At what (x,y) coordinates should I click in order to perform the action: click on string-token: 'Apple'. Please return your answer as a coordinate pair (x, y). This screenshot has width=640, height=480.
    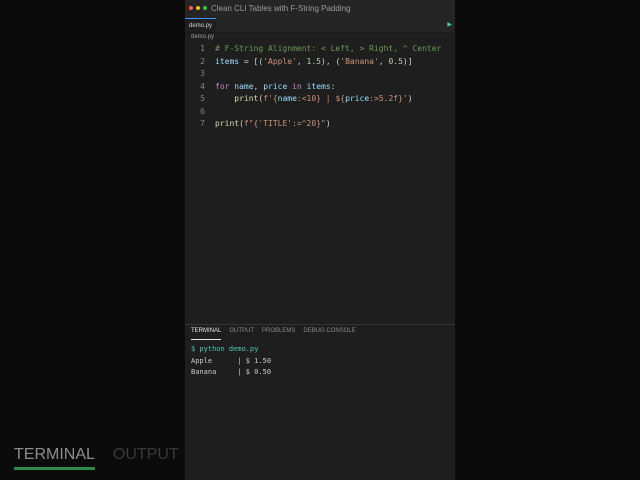
    Looking at the image, I should click on (280, 61).